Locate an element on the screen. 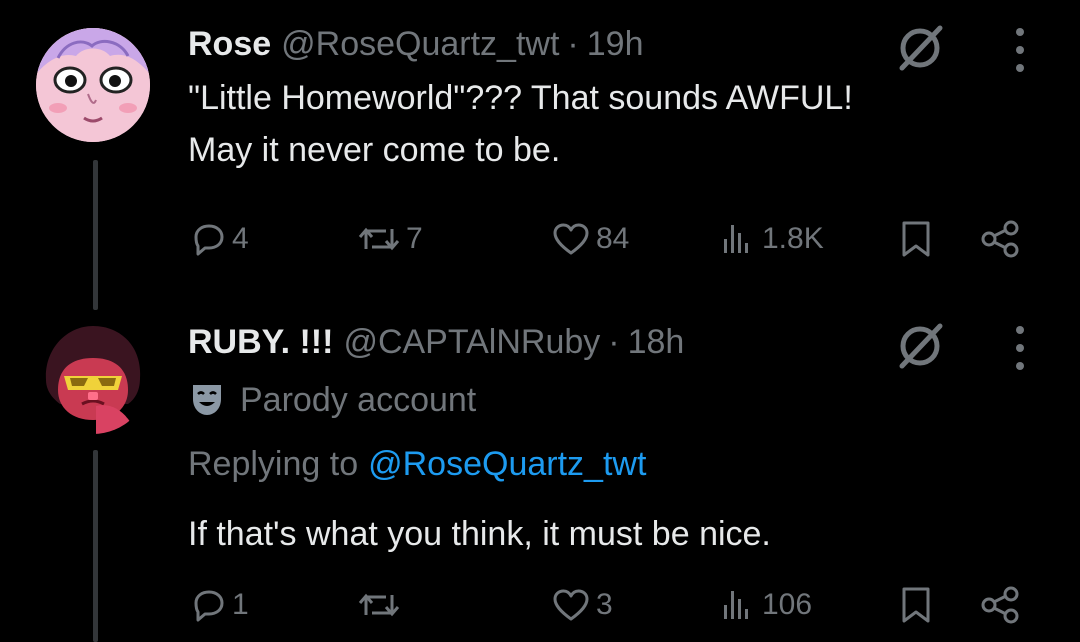 Image resolution: width=1080 pixels, height=642 pixels. reply-button: 4 is located at coordinates (218, 239).